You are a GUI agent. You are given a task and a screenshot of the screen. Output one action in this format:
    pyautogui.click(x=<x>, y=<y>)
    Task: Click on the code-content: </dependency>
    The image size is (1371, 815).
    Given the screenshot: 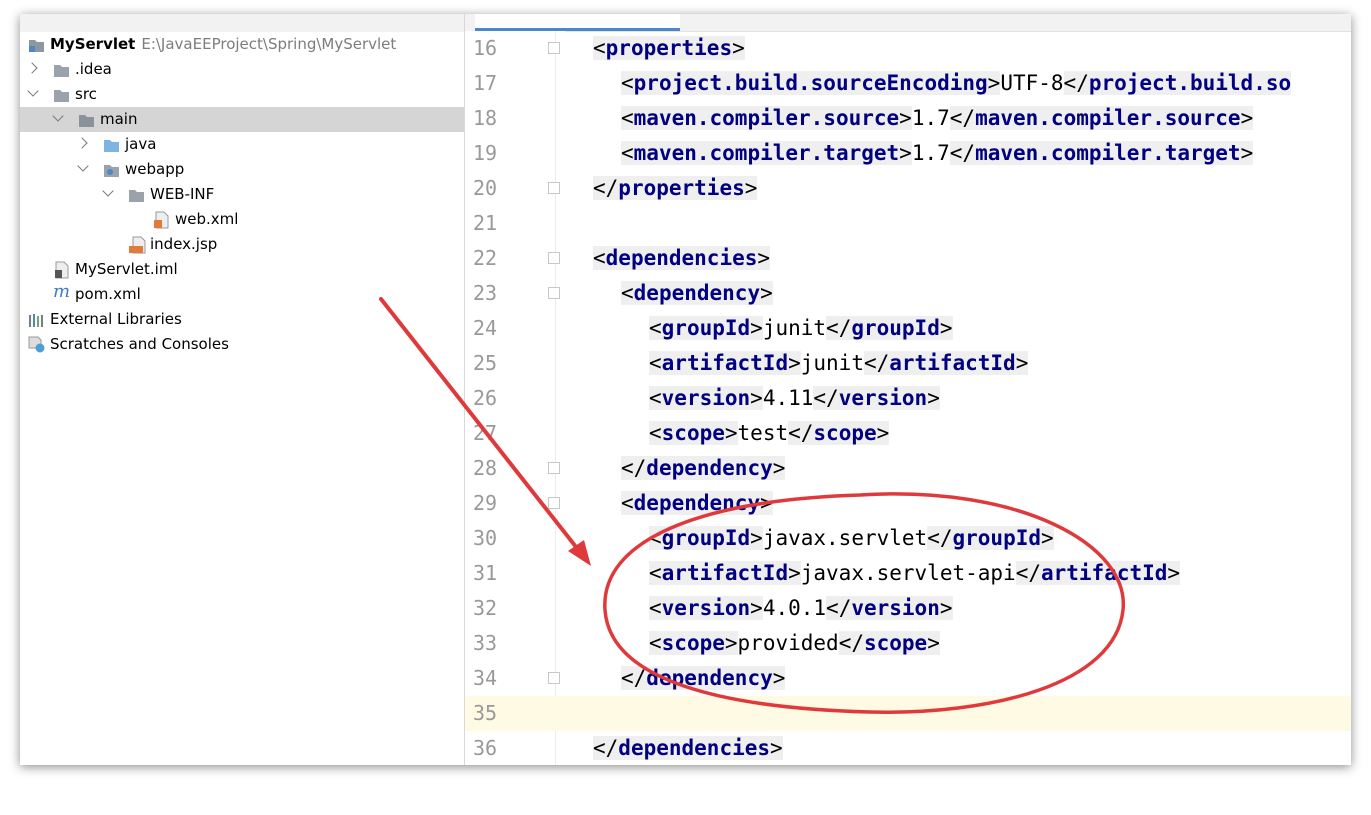 What is the action you would take?
    pyautogui.click(x=703, y=468)
    